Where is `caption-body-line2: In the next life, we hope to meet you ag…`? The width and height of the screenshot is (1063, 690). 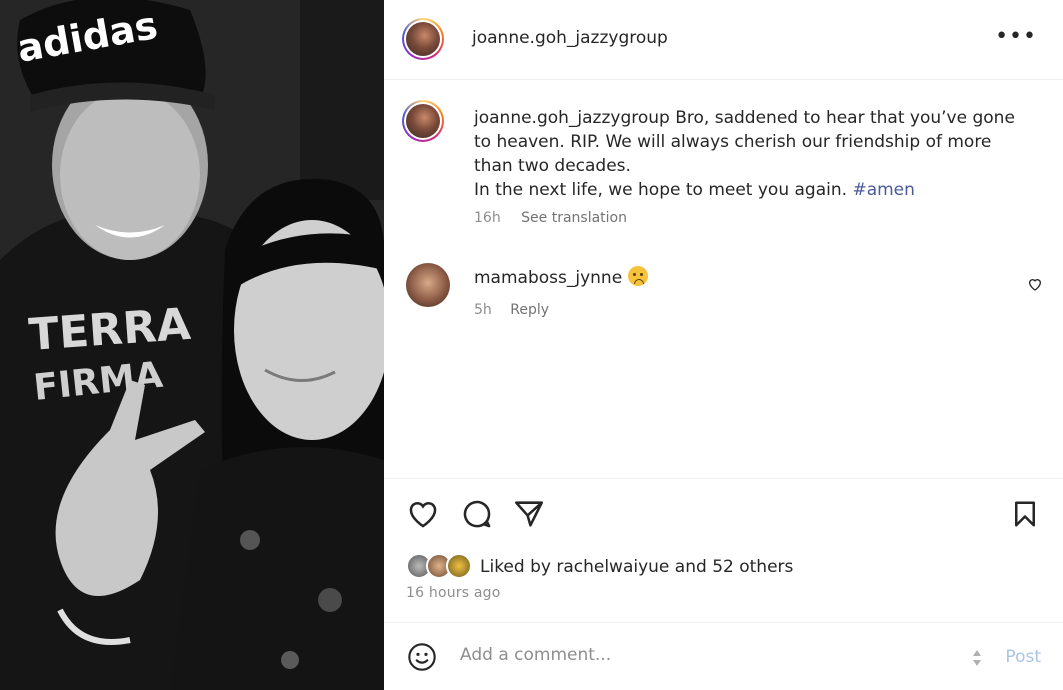
caption-body-line2: In the next life, we hope to meet you ag… is located at coordinates (663, 190).